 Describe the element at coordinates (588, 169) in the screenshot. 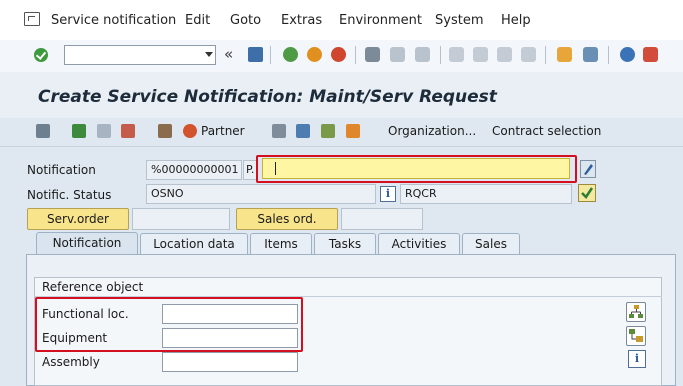

I see `long-text-icon` at that location.